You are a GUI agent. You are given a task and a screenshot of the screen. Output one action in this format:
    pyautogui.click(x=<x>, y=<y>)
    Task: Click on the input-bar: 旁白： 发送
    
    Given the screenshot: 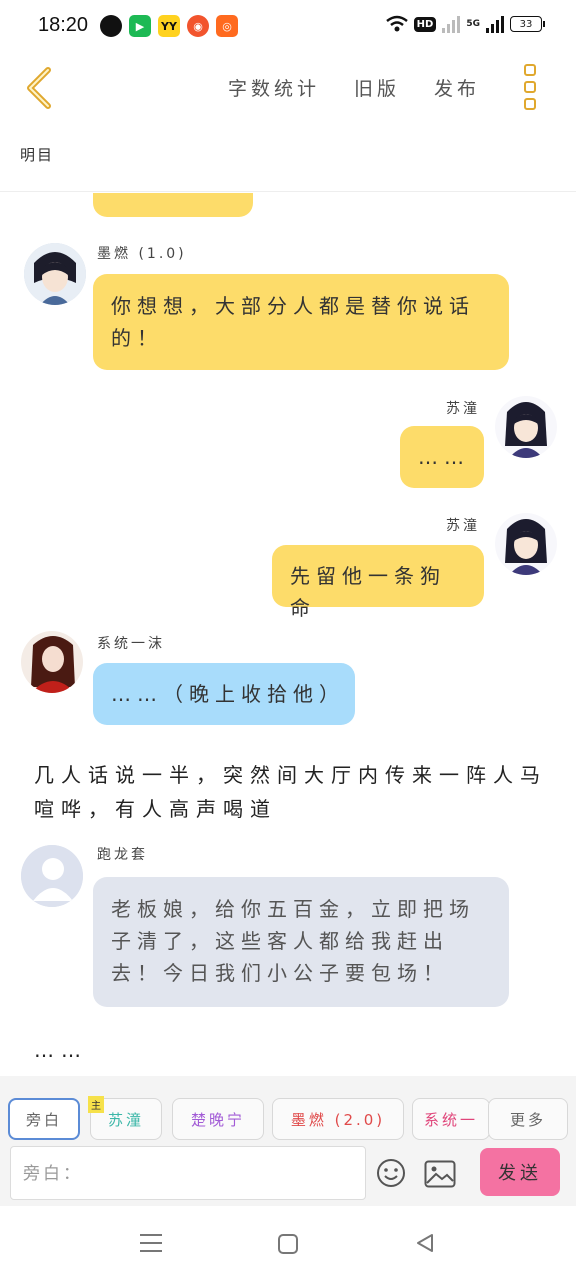 What is the action you would take?
    pyautogui.click(x=288, y=1176)
    